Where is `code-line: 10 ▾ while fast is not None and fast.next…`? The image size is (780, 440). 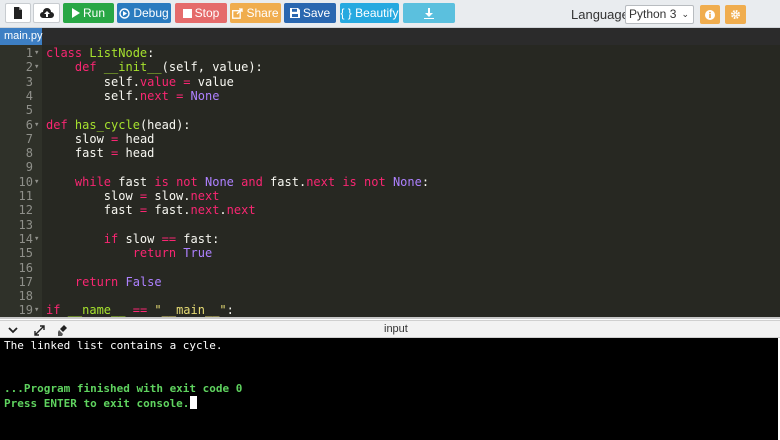 code-line: 10 ▾ while fast is not None and fast.next… is located at coordinates (390, 182).